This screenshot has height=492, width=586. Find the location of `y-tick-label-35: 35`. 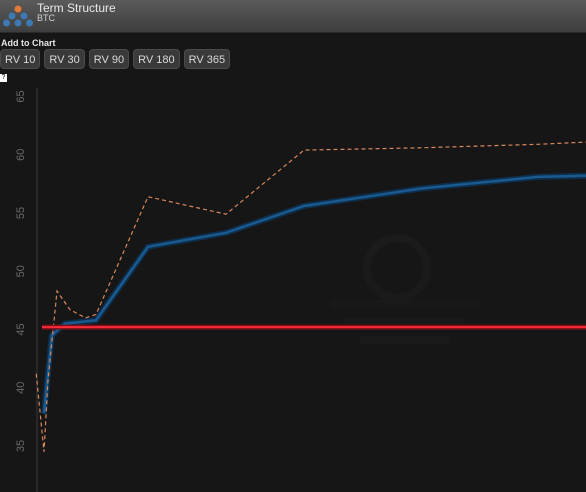

y-tick-label-35: 35 is located at coordinates (21, 446).